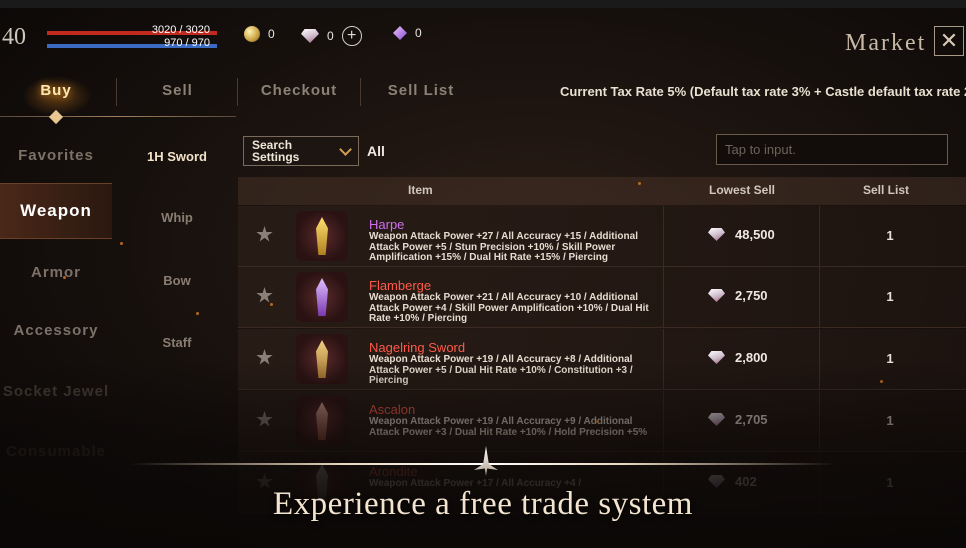 Image resolution: width=966 pixels, height=548 pixels. What do you see at coordinates (56, 451) in the screenshot?
I see `category-consumable: Consumable` at bounding box center [56, 451].